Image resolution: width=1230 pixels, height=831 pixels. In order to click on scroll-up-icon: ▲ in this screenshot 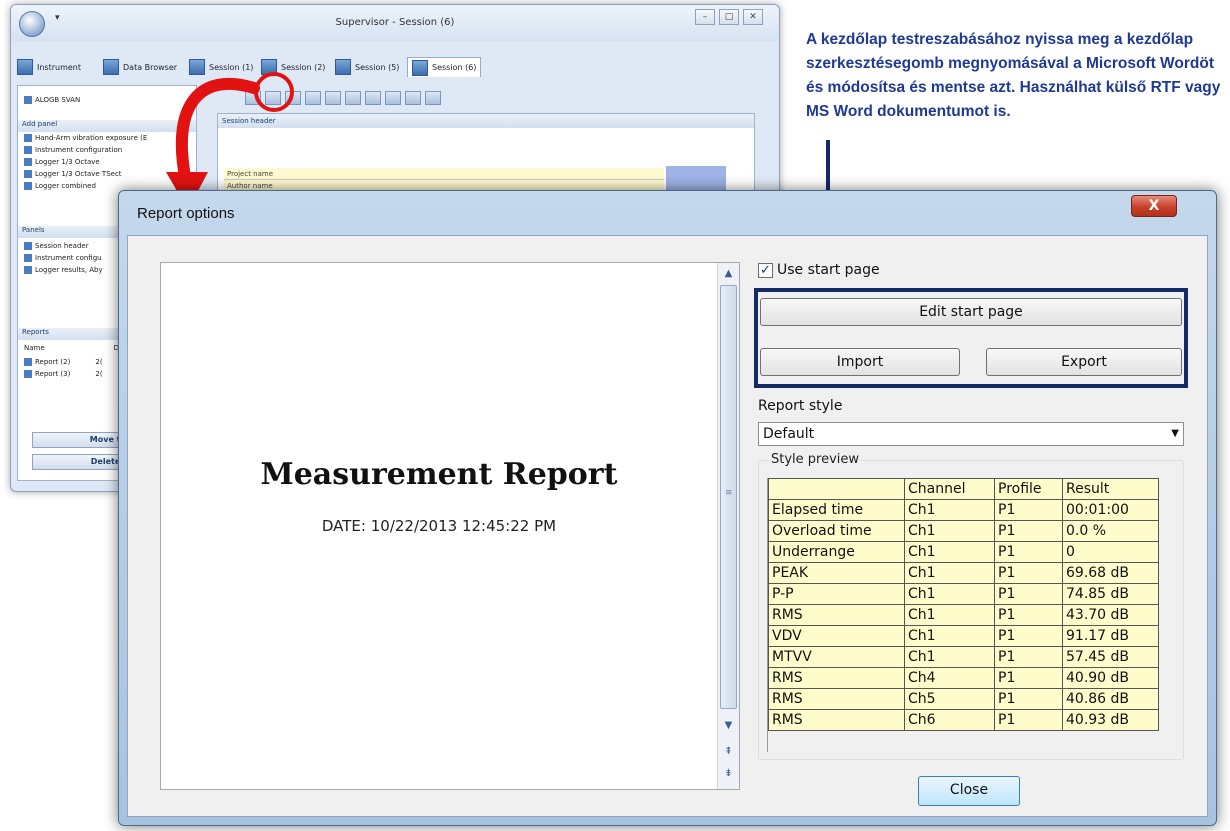, I will do `click(728, 274)`.